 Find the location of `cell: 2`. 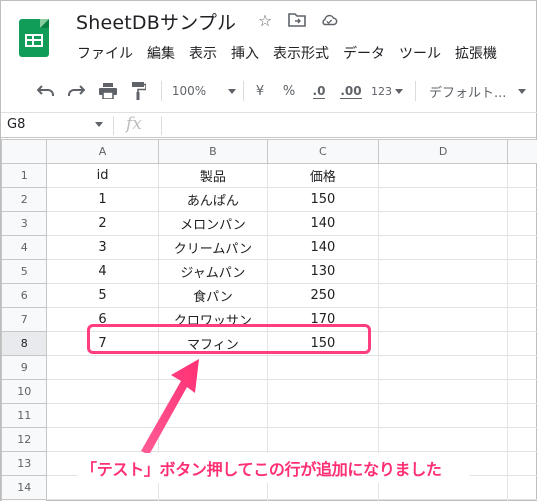

cell: 2 is located at coordinates (102, 223).